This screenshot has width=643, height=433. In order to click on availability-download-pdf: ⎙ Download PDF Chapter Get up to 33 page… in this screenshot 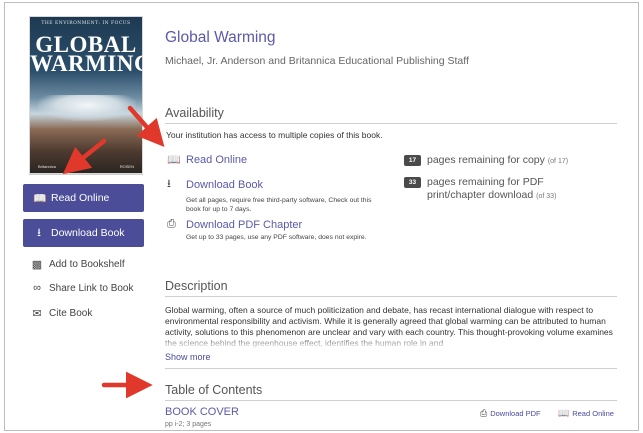, I will do `click(271, 230)`.